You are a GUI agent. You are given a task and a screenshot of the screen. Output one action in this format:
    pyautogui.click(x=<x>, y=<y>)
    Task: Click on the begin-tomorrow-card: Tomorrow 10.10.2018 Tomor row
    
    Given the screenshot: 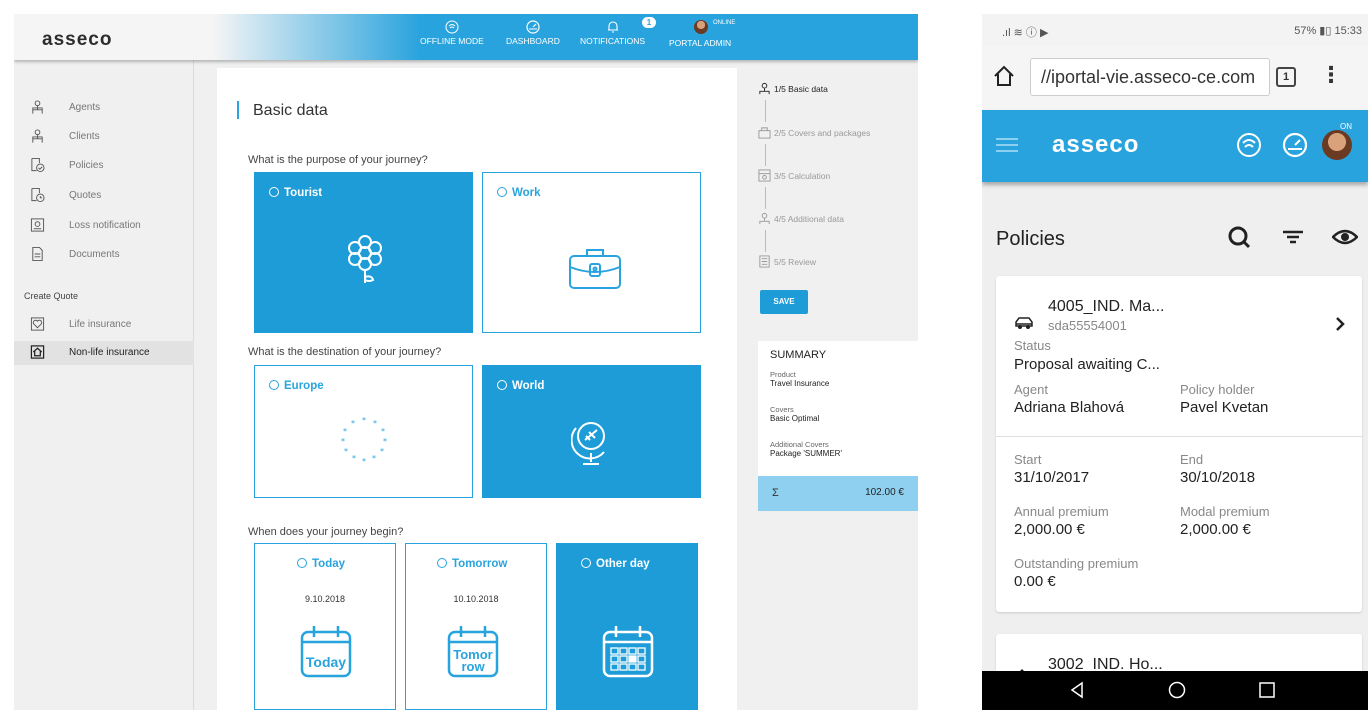 What is the action you would take?
    pyautogui.click(x=476, y=626)
    